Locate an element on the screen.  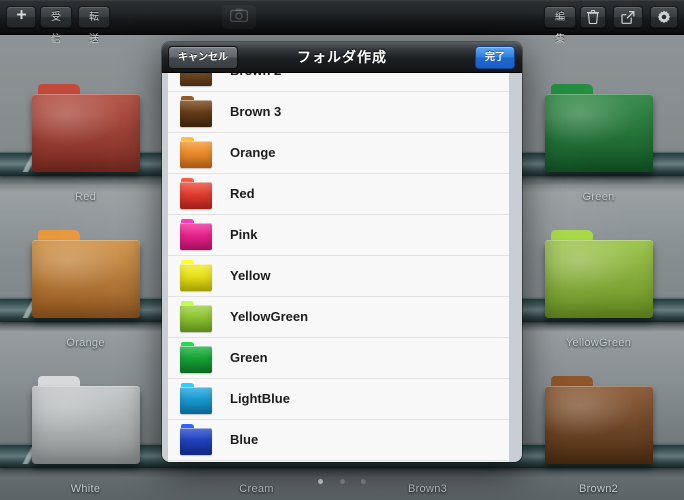
color-list-item: Blue is located at coordinates (338, 440).